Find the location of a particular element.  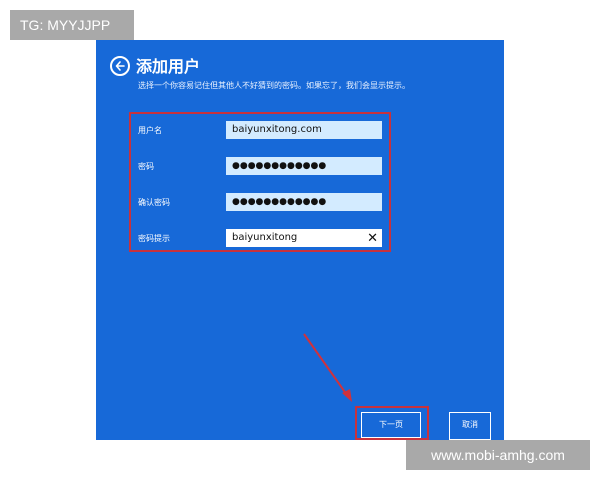

annotation-arrow-icon is located at coordinates (327, 367).